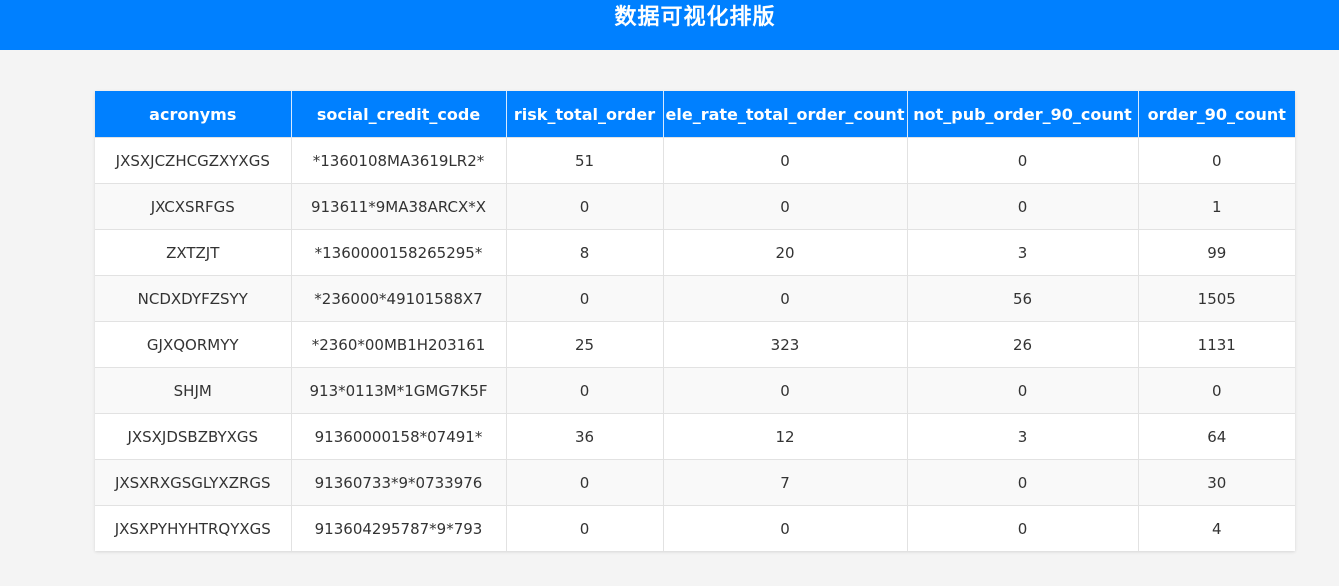 The width and height of the screenshot is (1339, 586). I want to click on column-header-order-90-count: order_90_count, so click(1216, 114).